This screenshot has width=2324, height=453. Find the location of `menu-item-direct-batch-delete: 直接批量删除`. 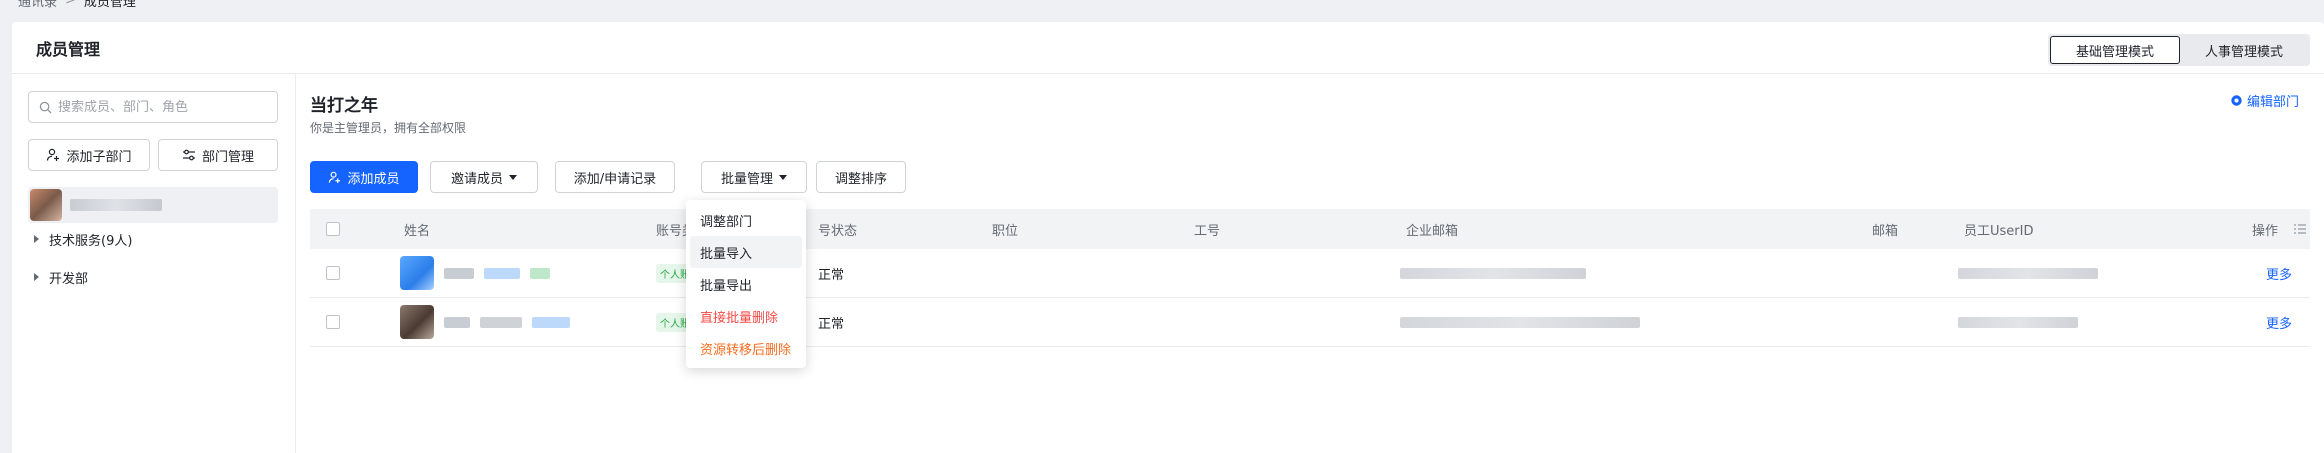

menu-item-direct-batch-delete: 直接批量删除 is located at coordinates (746, 316).